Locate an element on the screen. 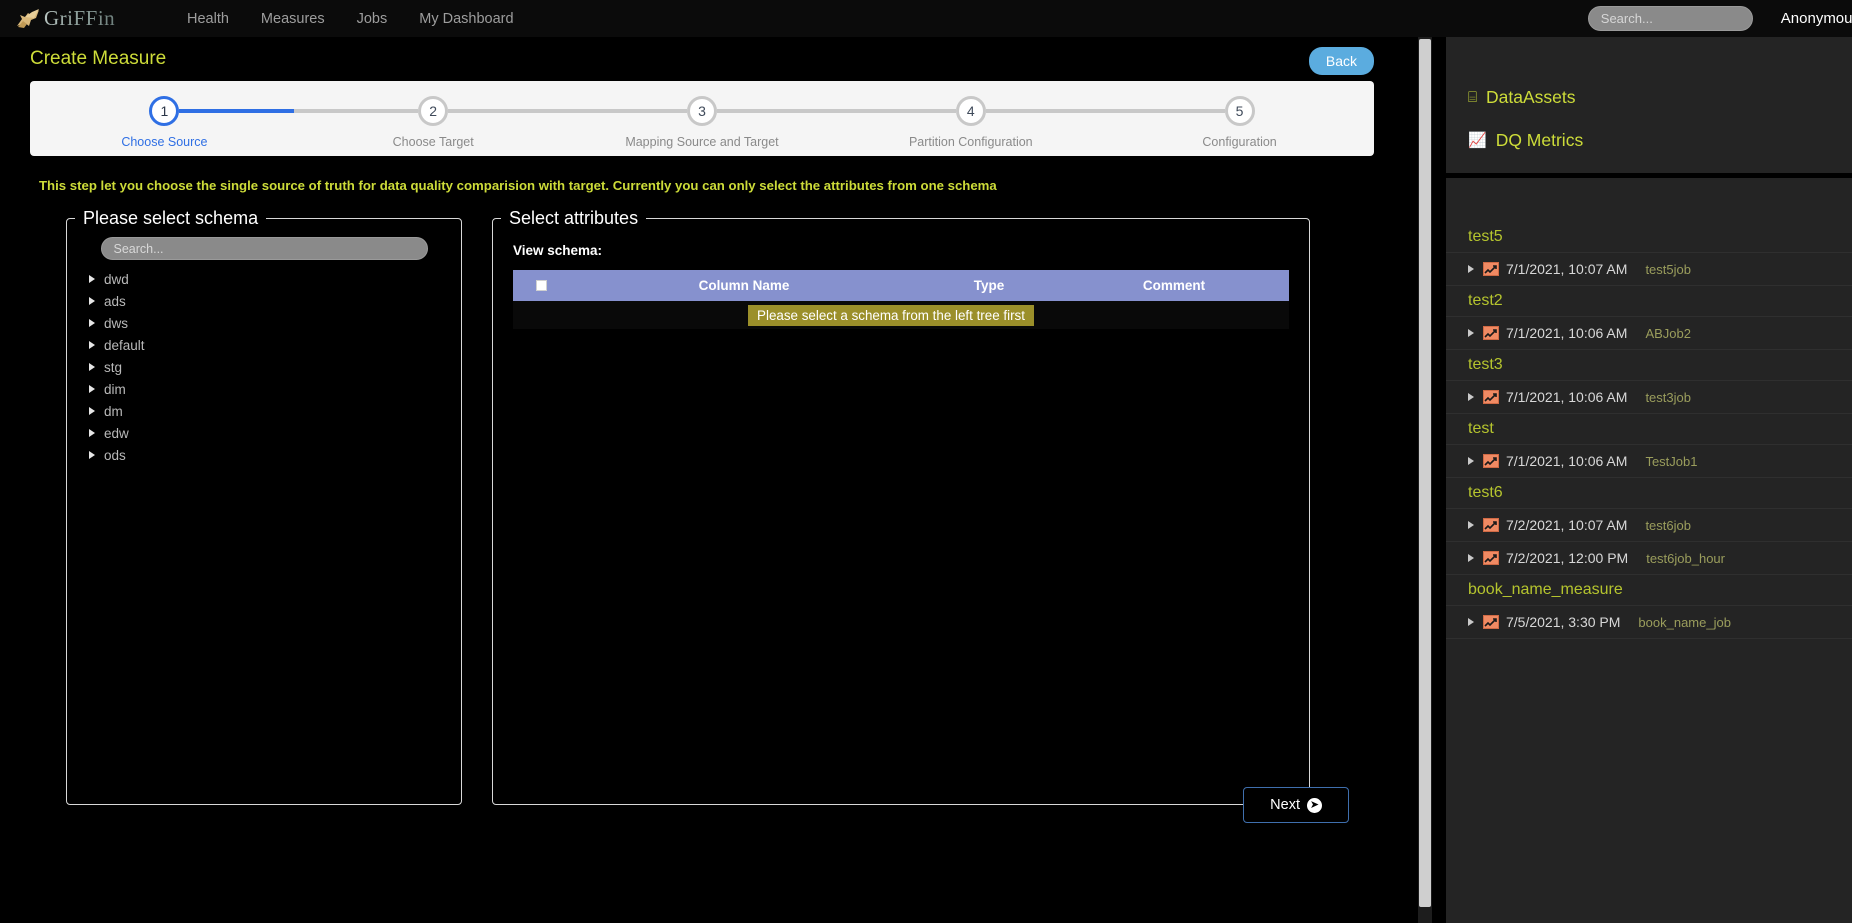  wizard-step-1: 1 Choose Source is located at coordinates (164, 118).